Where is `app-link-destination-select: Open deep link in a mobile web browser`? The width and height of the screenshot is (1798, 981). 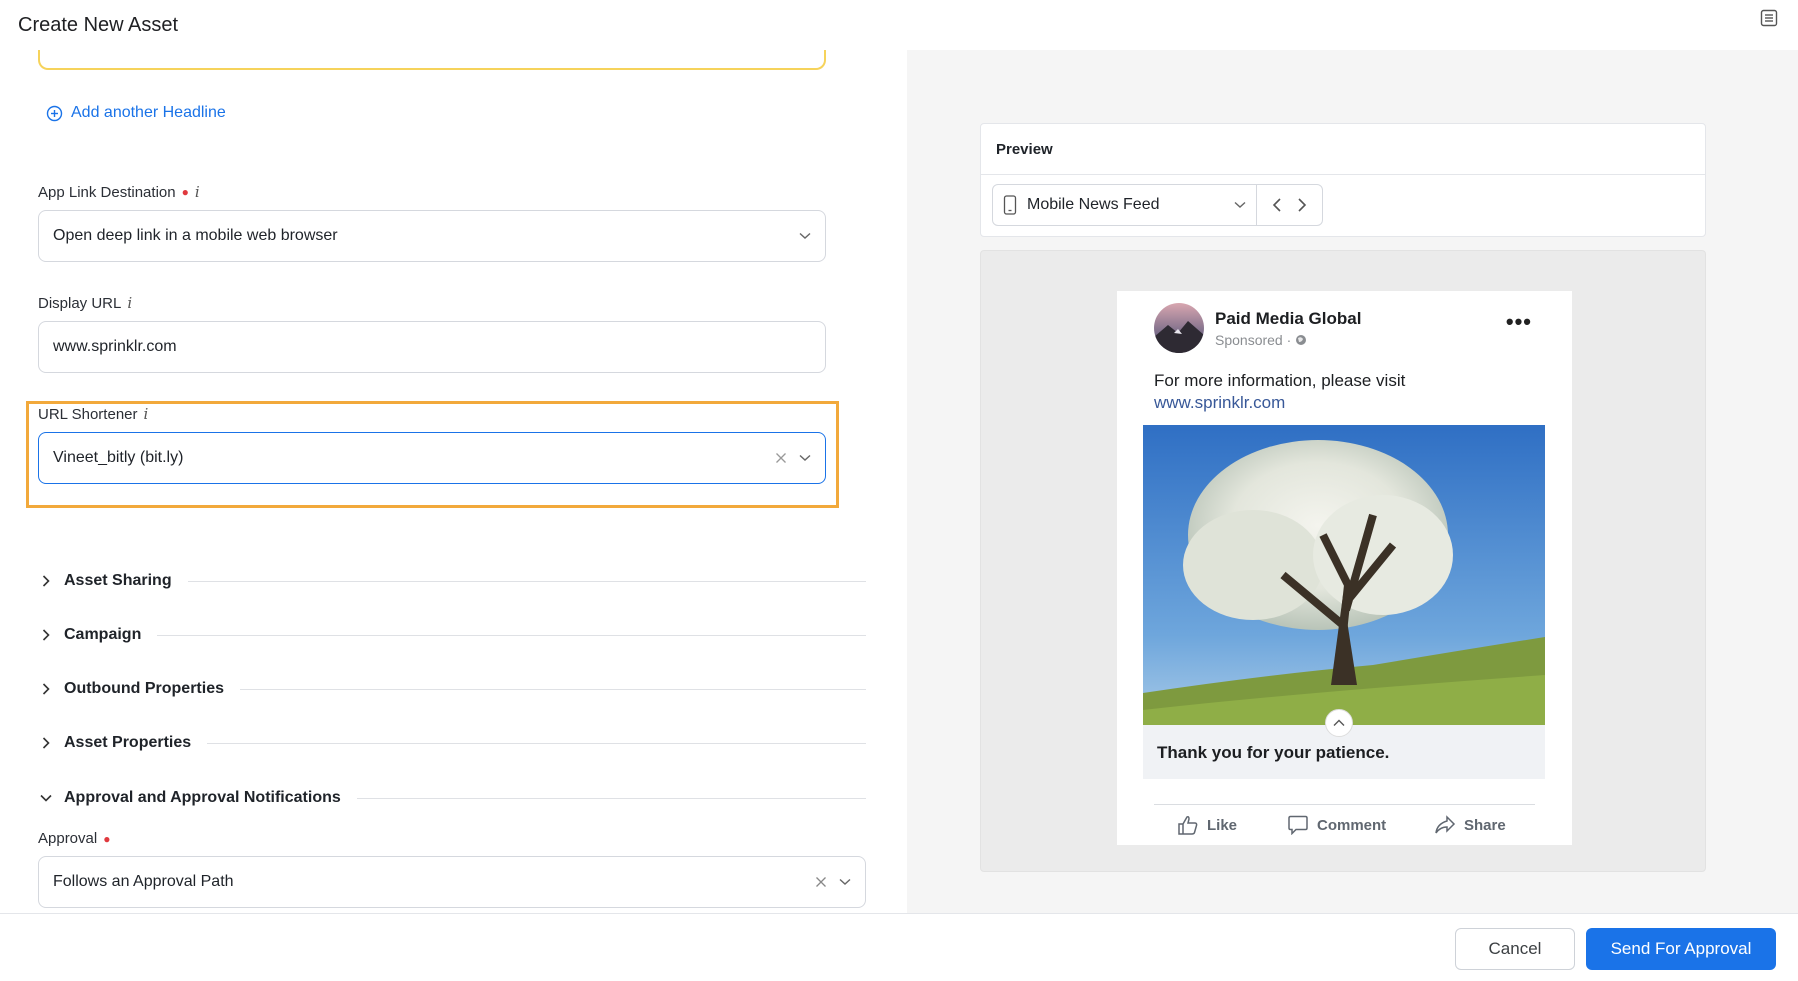
app-link-destination-select: Open deep link in a mobile web browser is located at coordinates (432, 236).